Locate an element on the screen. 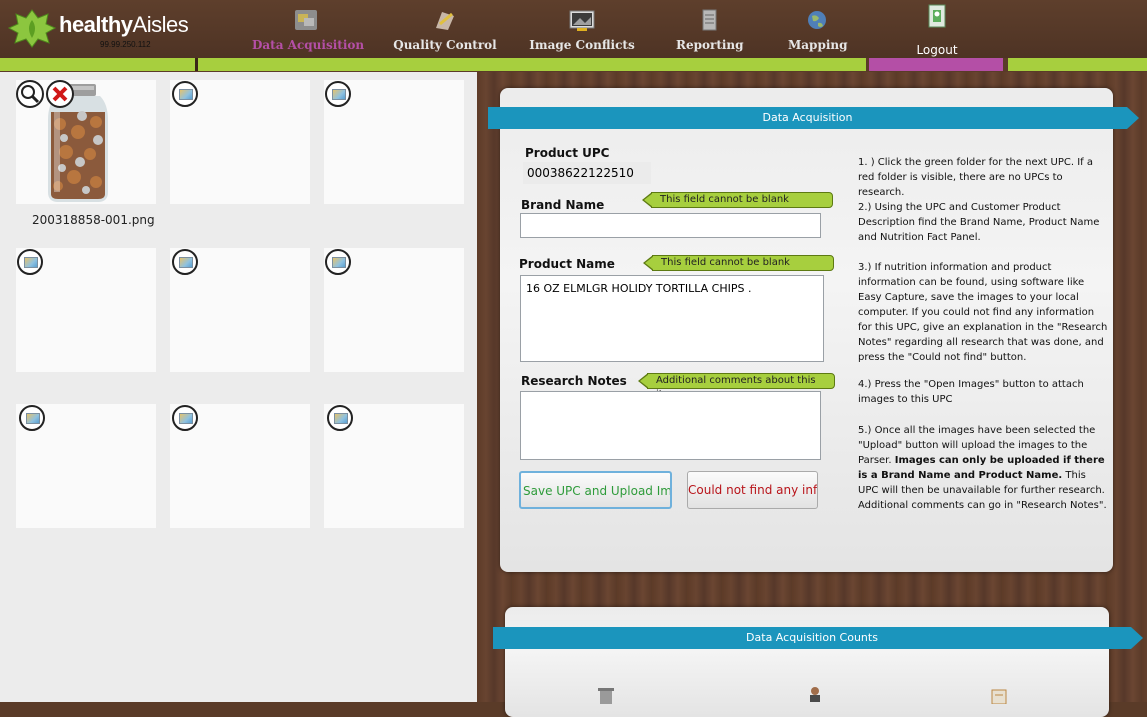 This screenshot has width=1147, height=717. image-conflicts-icon is located at coordinates (582, 20).